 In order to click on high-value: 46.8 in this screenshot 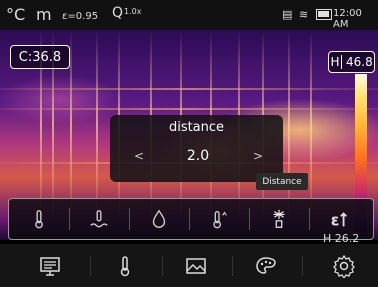, I will do `click(359, 62)`.